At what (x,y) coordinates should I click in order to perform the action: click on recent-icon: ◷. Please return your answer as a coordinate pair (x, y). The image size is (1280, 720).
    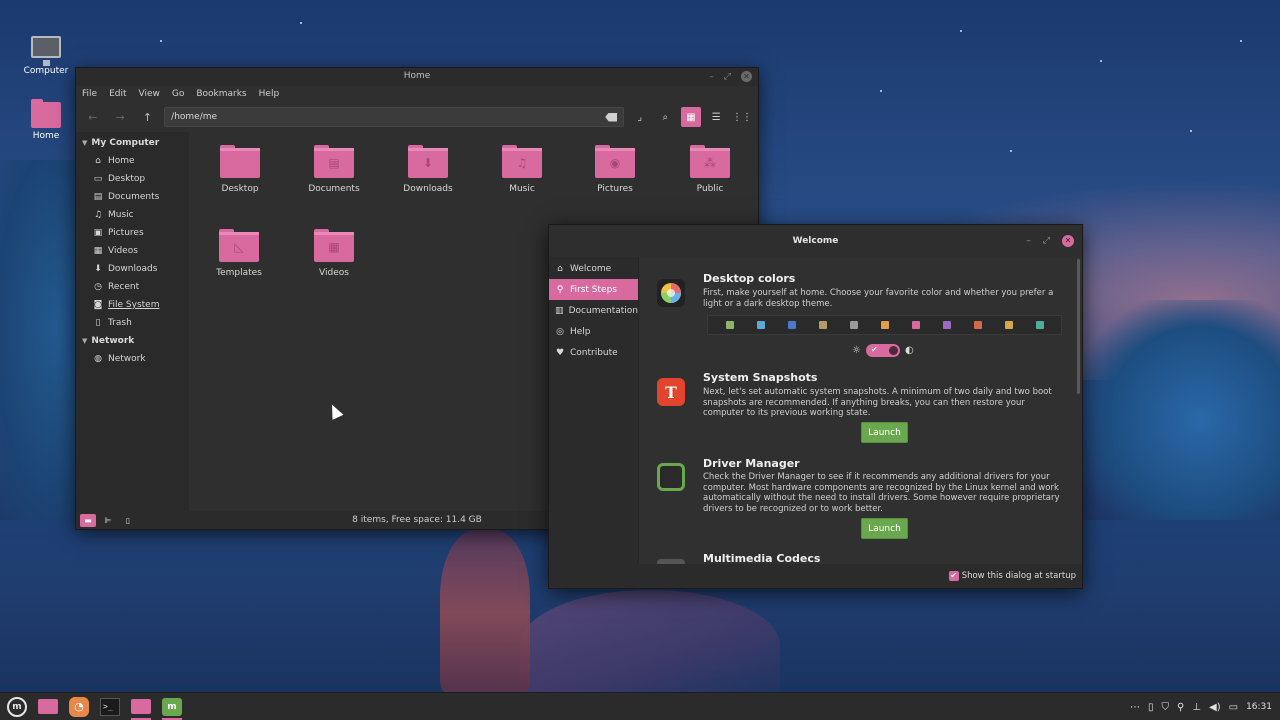
    Looking at the image, I should click on (98, 287).